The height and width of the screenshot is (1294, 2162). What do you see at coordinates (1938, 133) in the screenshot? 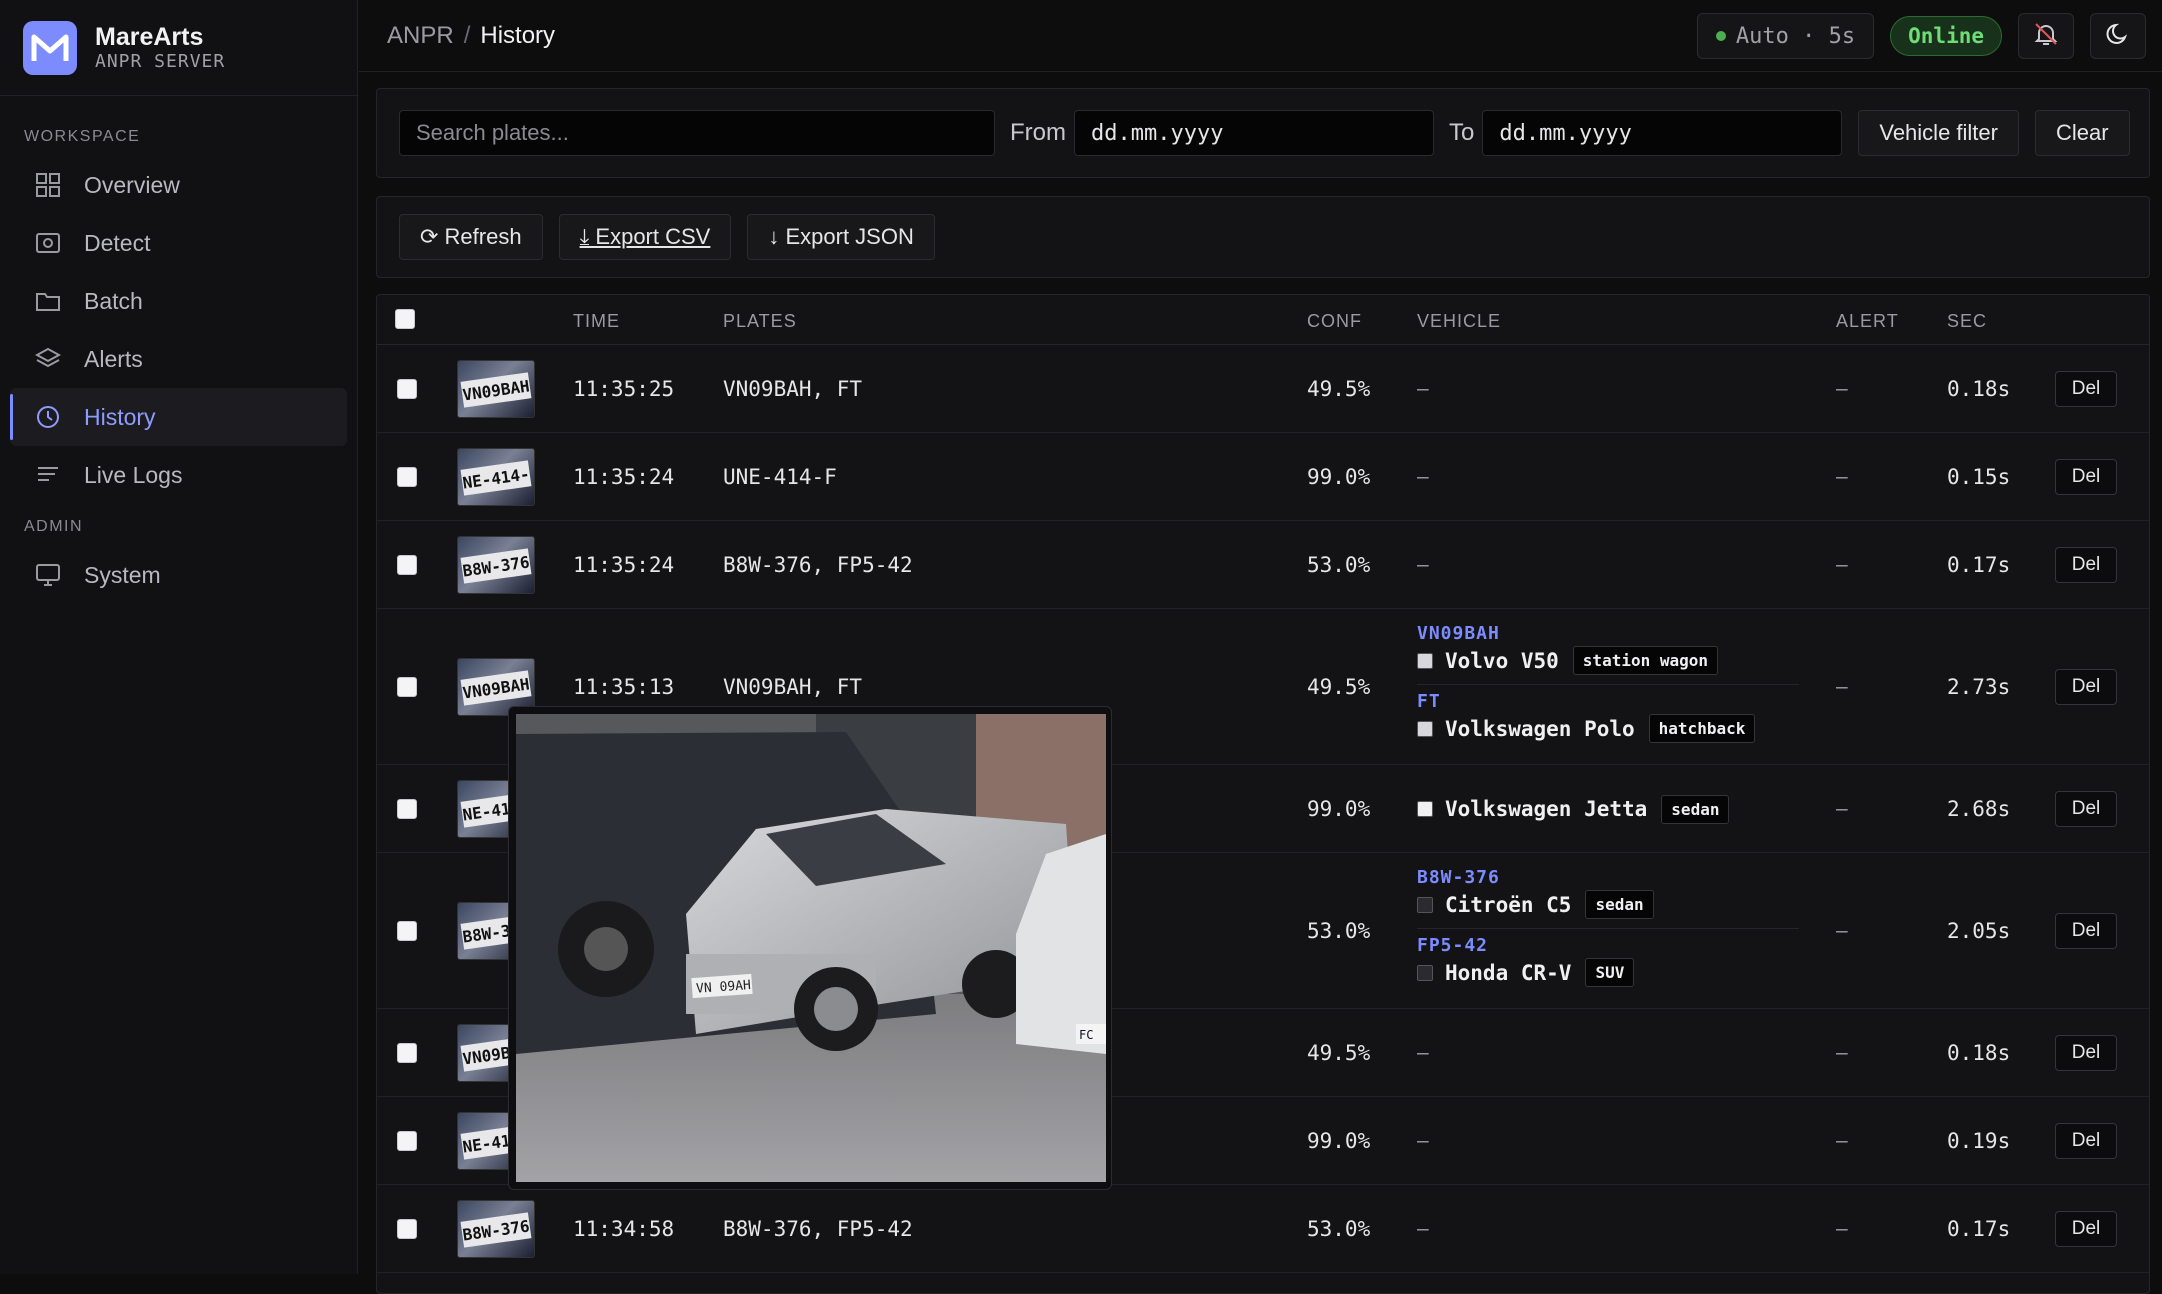
I see `vehicle-filter-button: Vehicle filter` at bounding box center [1938, 133].